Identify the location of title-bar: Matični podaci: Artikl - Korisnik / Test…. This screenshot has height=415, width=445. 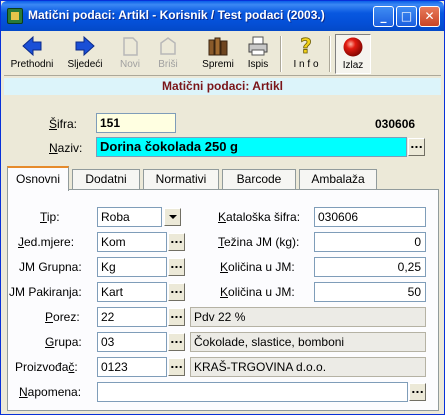
(222, 16).